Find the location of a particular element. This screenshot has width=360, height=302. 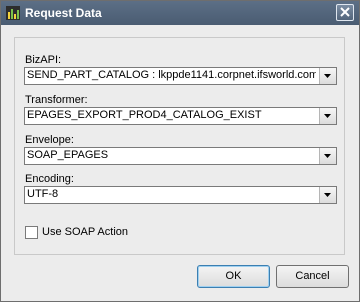

use-soap-action-checkbox is located at coordinates (31, 232).